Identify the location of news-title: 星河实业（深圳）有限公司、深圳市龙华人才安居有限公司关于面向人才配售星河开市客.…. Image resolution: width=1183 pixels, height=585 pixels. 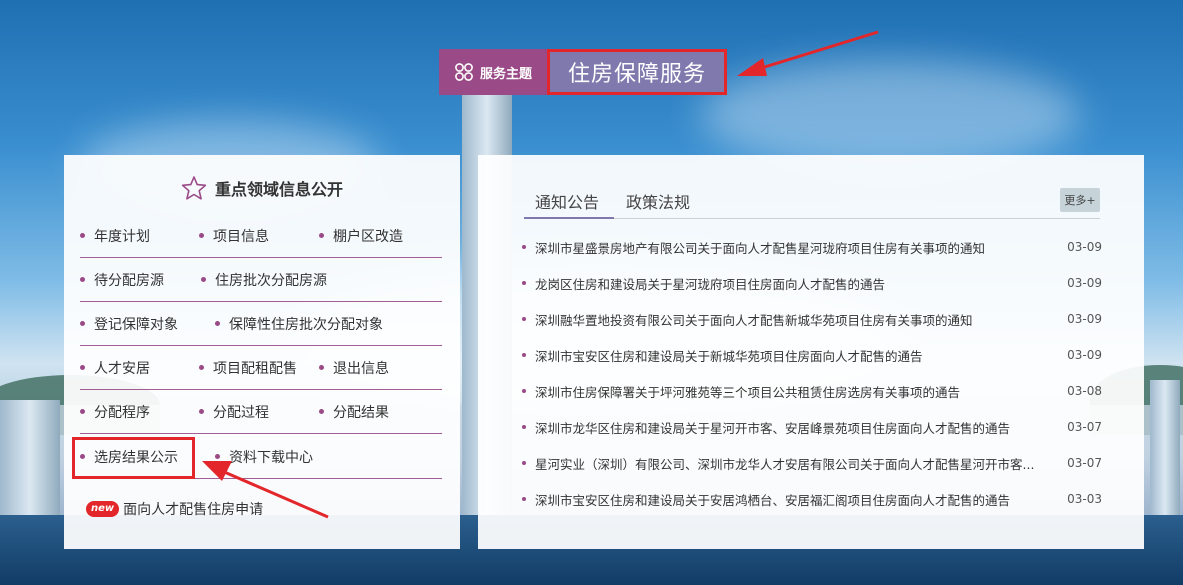
(785, 464).